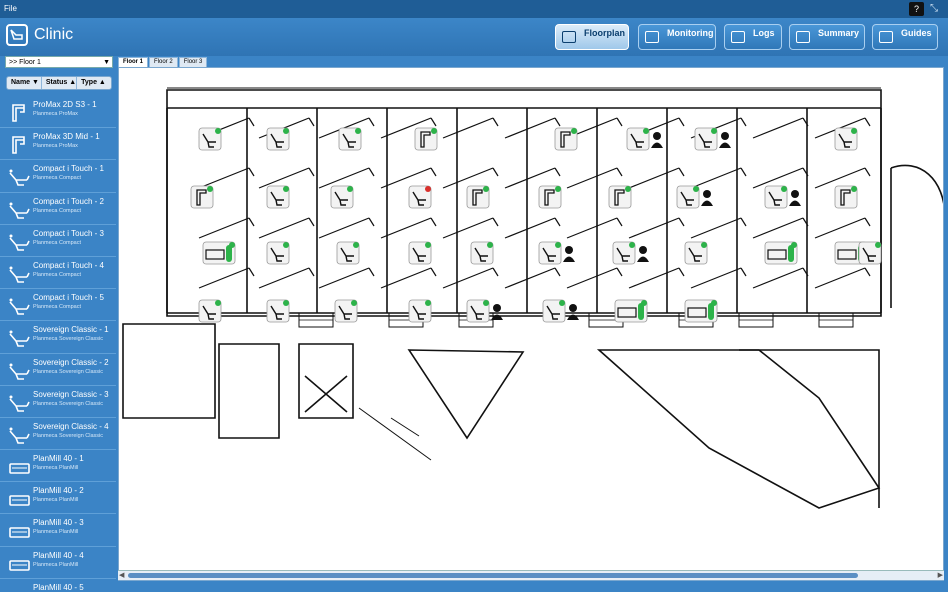 The image size is (948, 592). I want to click on logs-icon, so click(738, 37).